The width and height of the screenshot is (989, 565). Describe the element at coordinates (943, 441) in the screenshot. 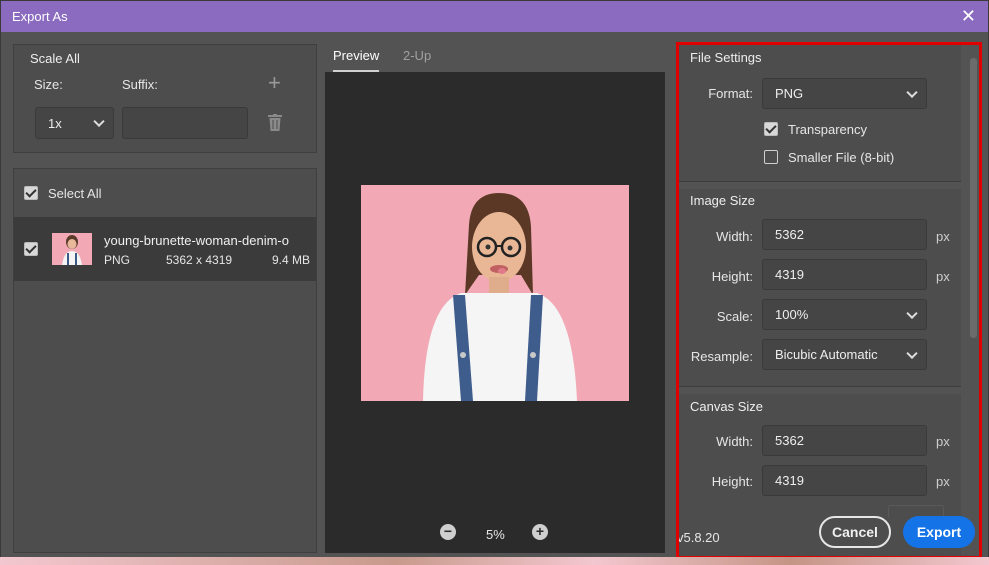

I see `canvas-width-unit: px` at that location.